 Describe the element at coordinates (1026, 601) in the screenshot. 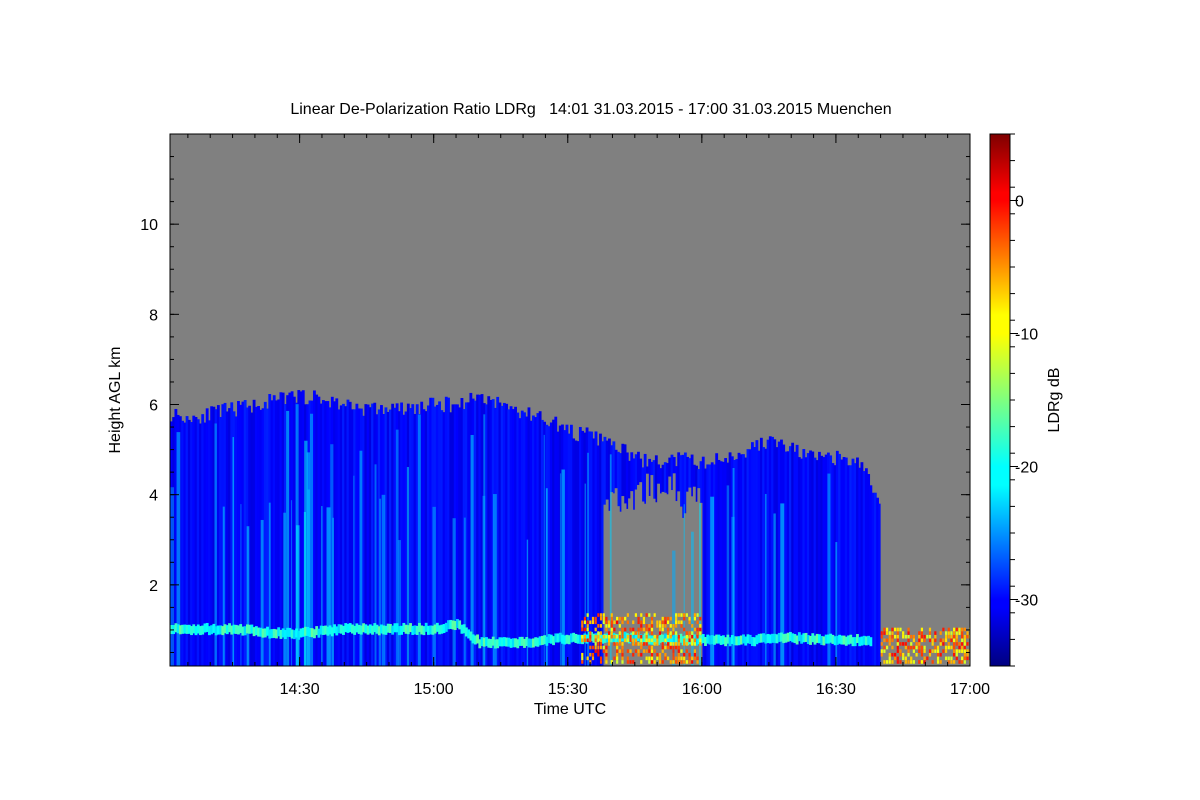

I see `colorbar-tick-label: -30` at that location.